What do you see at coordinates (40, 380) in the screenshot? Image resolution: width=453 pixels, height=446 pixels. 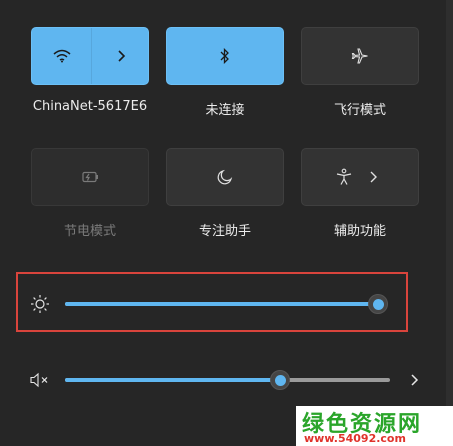 I see `speaker-muted-icon` at bounding box center [40, 380].